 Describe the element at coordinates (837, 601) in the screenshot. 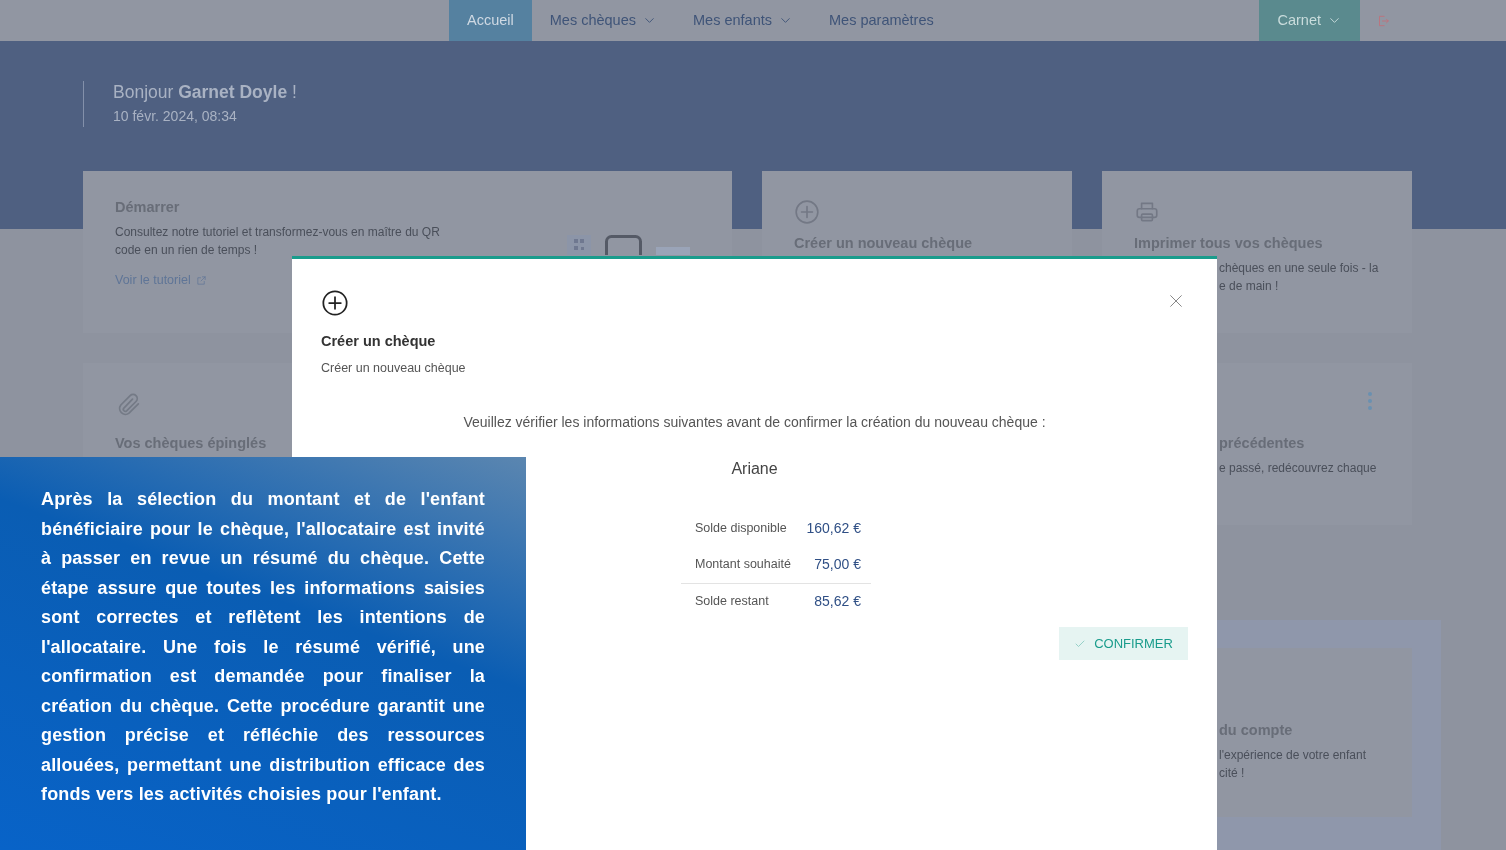

I see `summary-value: 85,62 €` at that location.